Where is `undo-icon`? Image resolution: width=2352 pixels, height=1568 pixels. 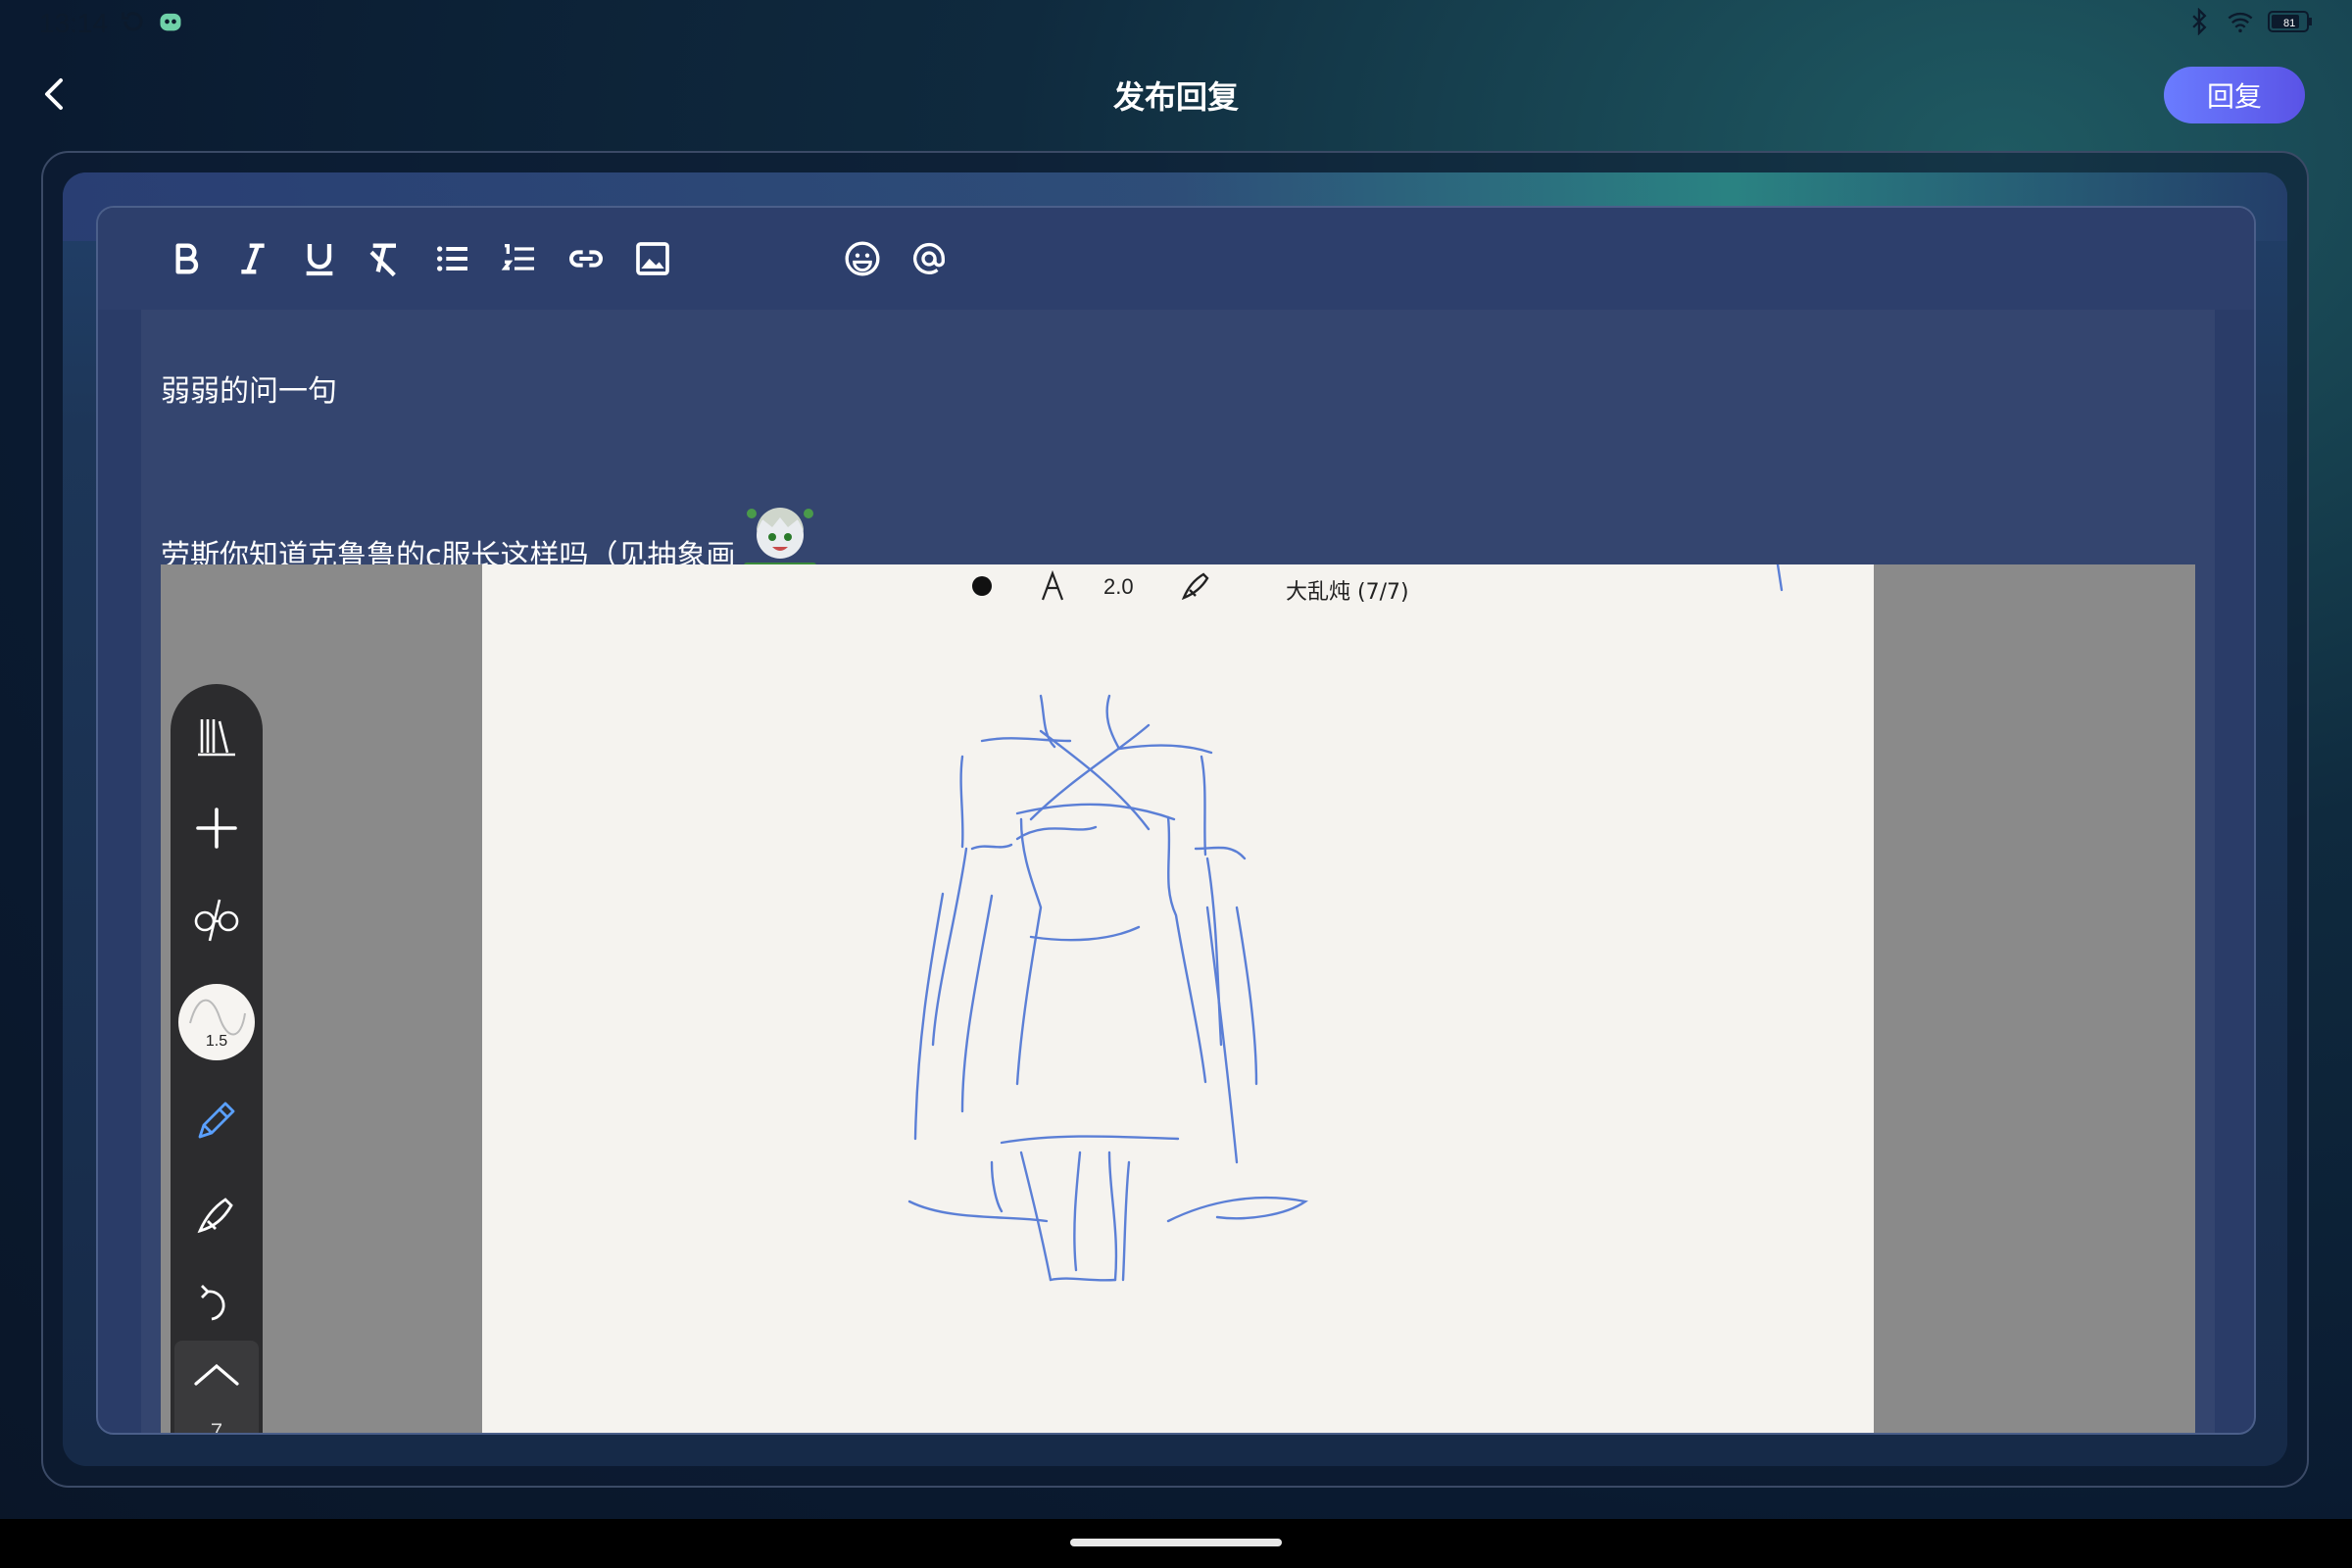
undo-icon is located at coordinates (213, 1303).